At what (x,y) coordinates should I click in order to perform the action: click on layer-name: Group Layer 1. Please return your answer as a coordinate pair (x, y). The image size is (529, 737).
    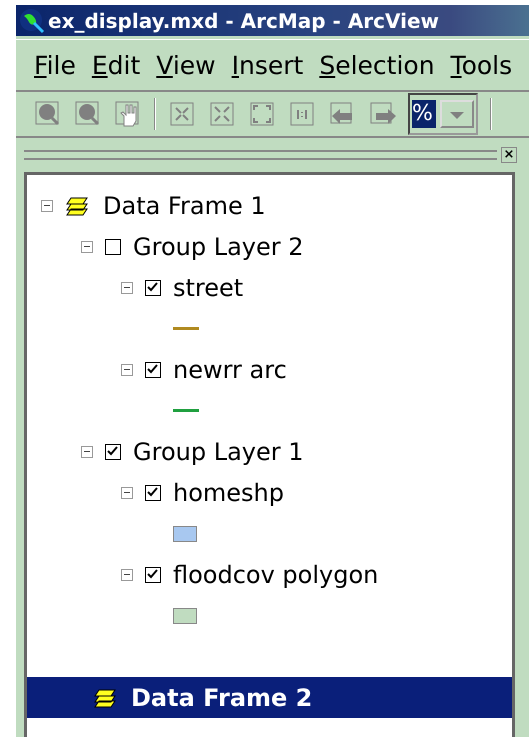
    Looking at the image, I should click on (218, 452).